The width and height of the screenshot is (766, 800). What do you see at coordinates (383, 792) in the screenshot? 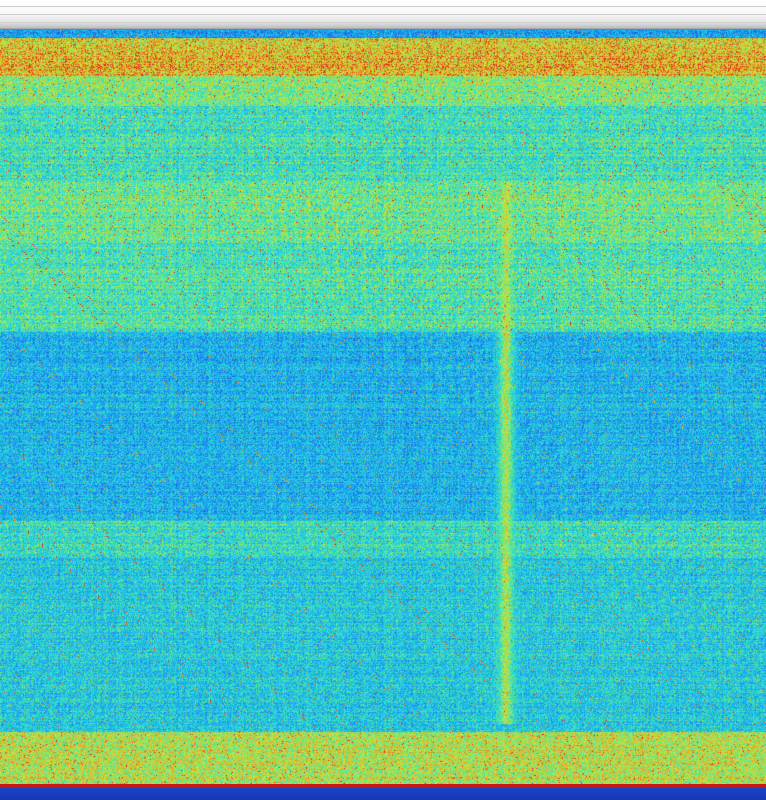
I see `bottom-bar` at bounding box center [383, 792].